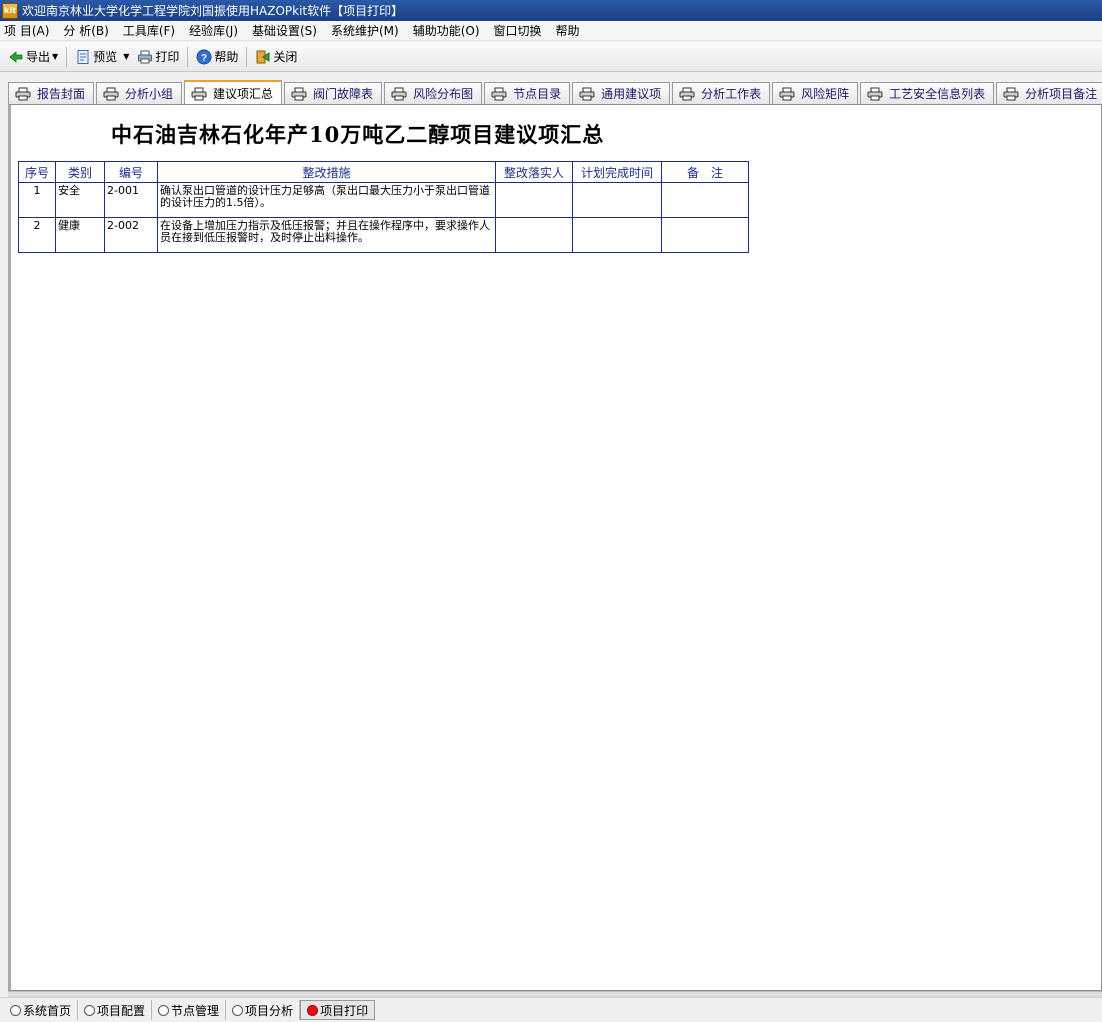 This screenshot has height=1022, width=1102. I want to click on tab-valve-failure: 阀门故障表, so click(333, 93).